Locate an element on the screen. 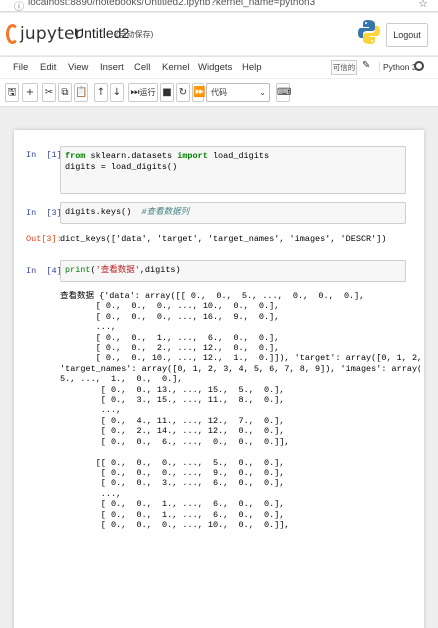 The image size is (438, 628). chevron-down-icon: ⌄ is located at coordinates (262, 92).